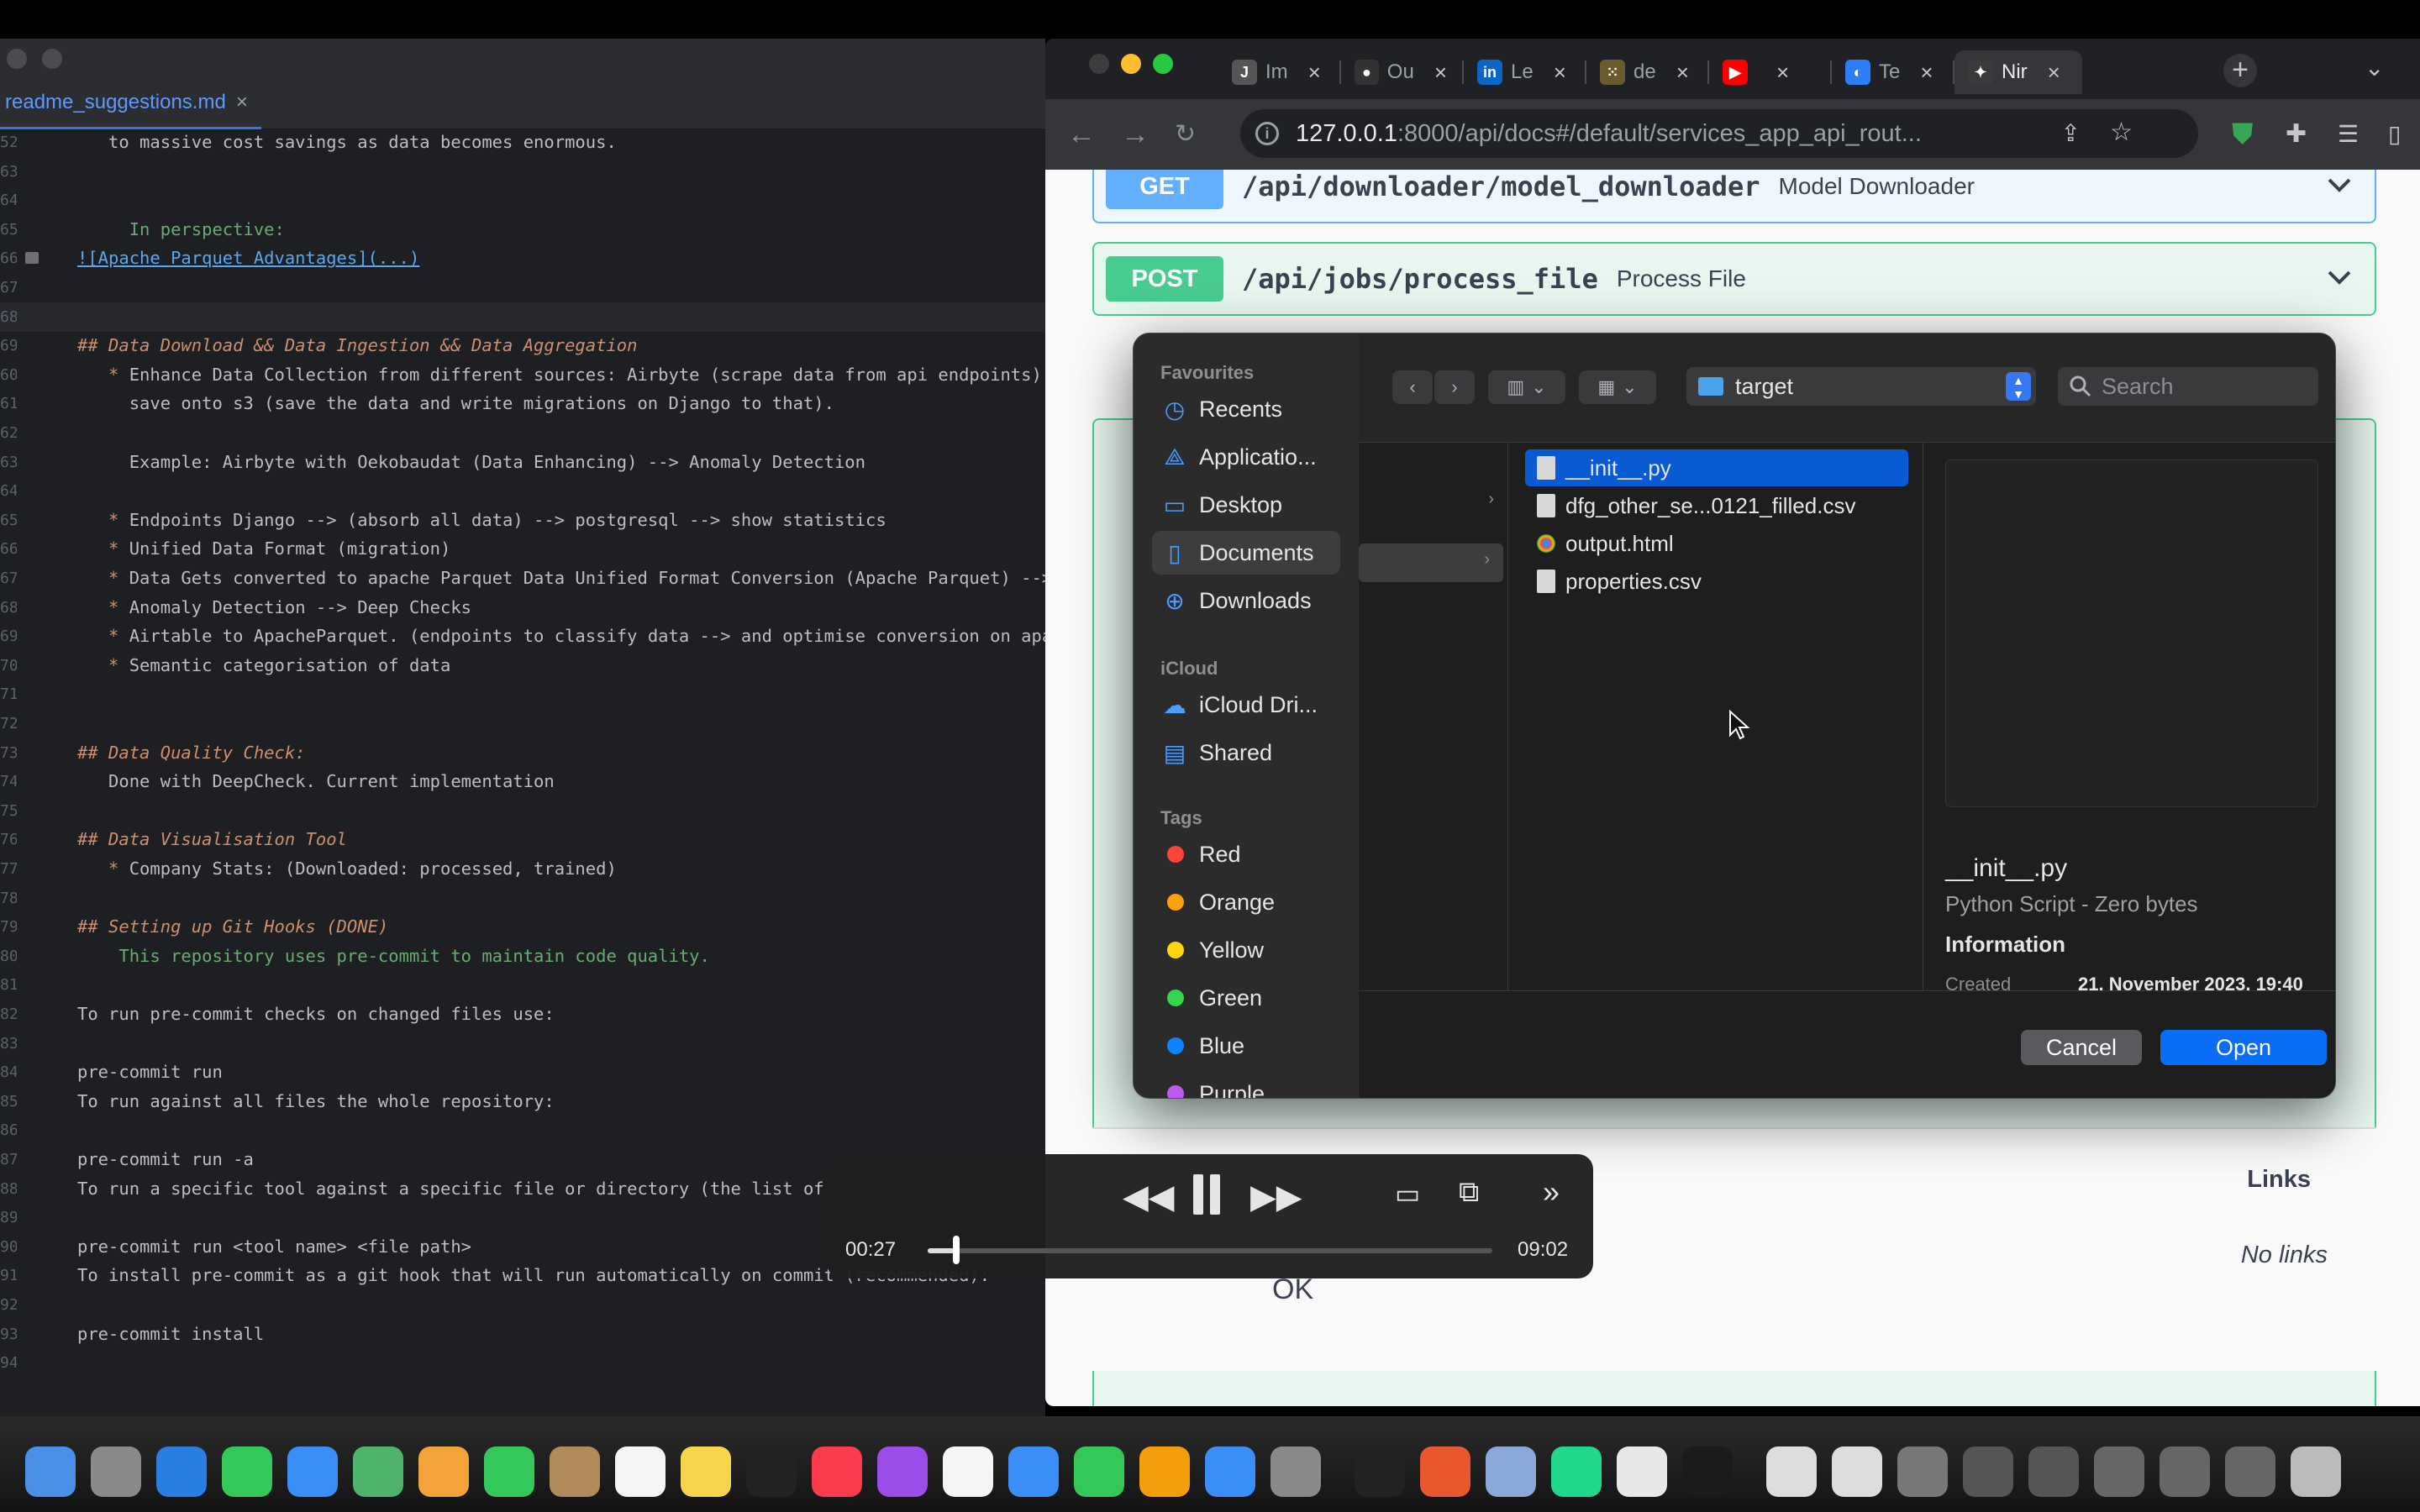  What do you see at coordinates (378, 1471) in the screenshot?
I see `maps-icon` at bounding box center [378, 1471].